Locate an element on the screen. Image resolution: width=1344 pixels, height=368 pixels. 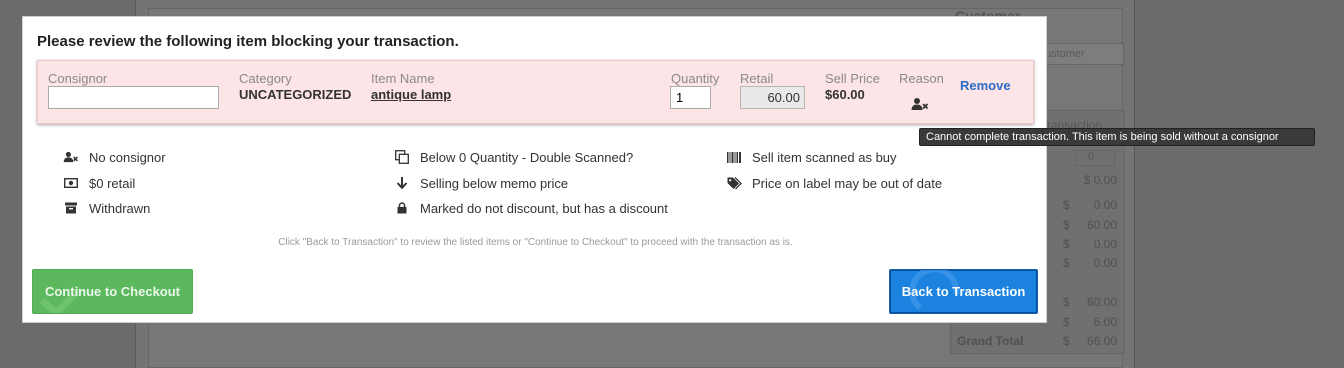
legend-item-withdrawn: Withdrawn is located at coordinates (106, 208).